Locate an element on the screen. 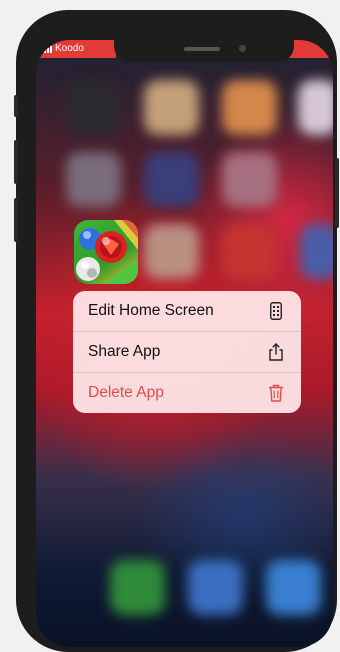 The image size is (340, 652). phone-apps-icon is located at coordinates (276, 311).